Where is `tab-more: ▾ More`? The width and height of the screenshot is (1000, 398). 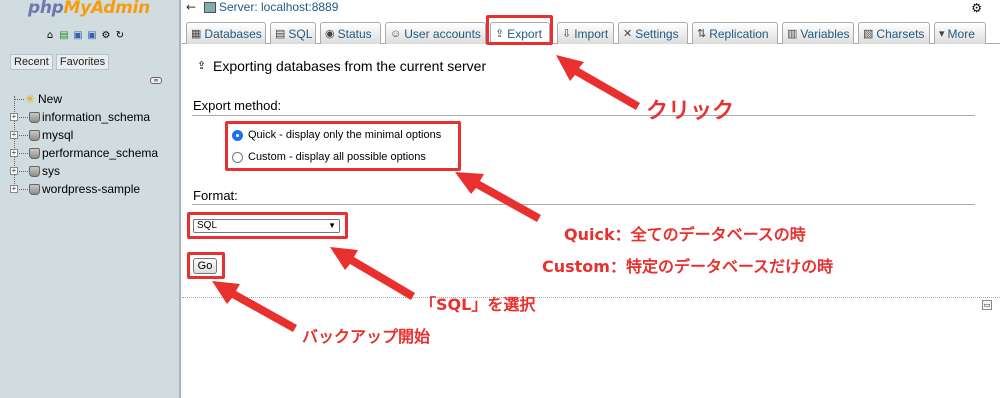
tab-more: ▾ More is located at coordinates (960, 33).